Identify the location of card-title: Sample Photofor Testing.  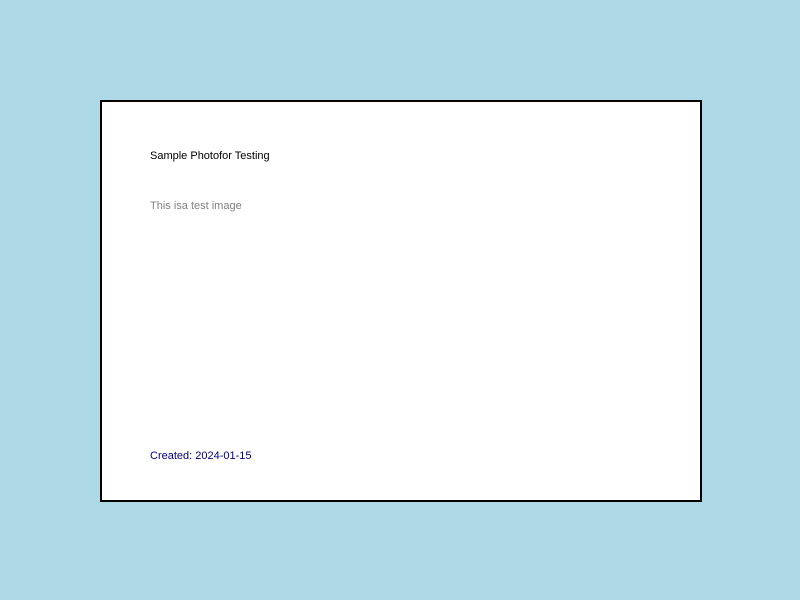
(210, 156).